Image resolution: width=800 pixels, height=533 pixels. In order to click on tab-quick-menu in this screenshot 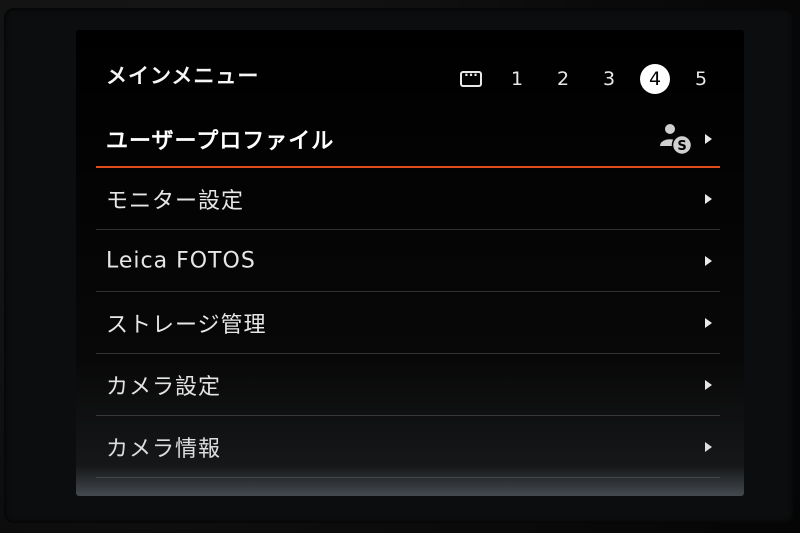, I will do `click(471, 79)`.